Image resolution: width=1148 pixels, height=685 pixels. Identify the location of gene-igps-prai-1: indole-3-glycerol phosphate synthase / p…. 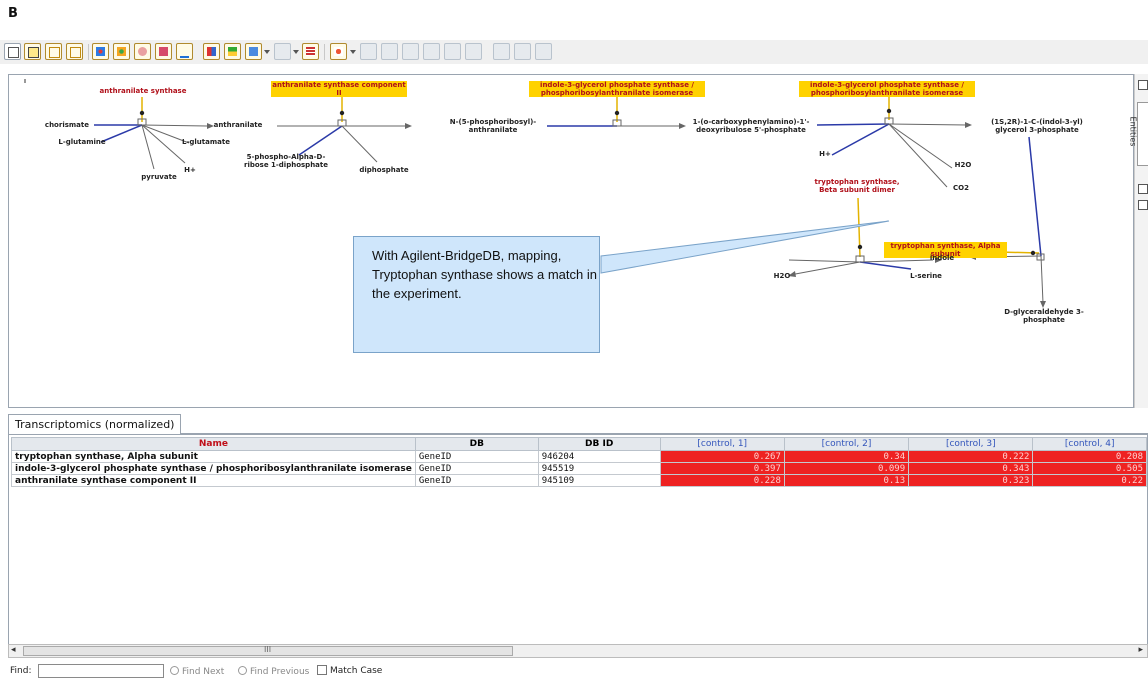
(617, 89).